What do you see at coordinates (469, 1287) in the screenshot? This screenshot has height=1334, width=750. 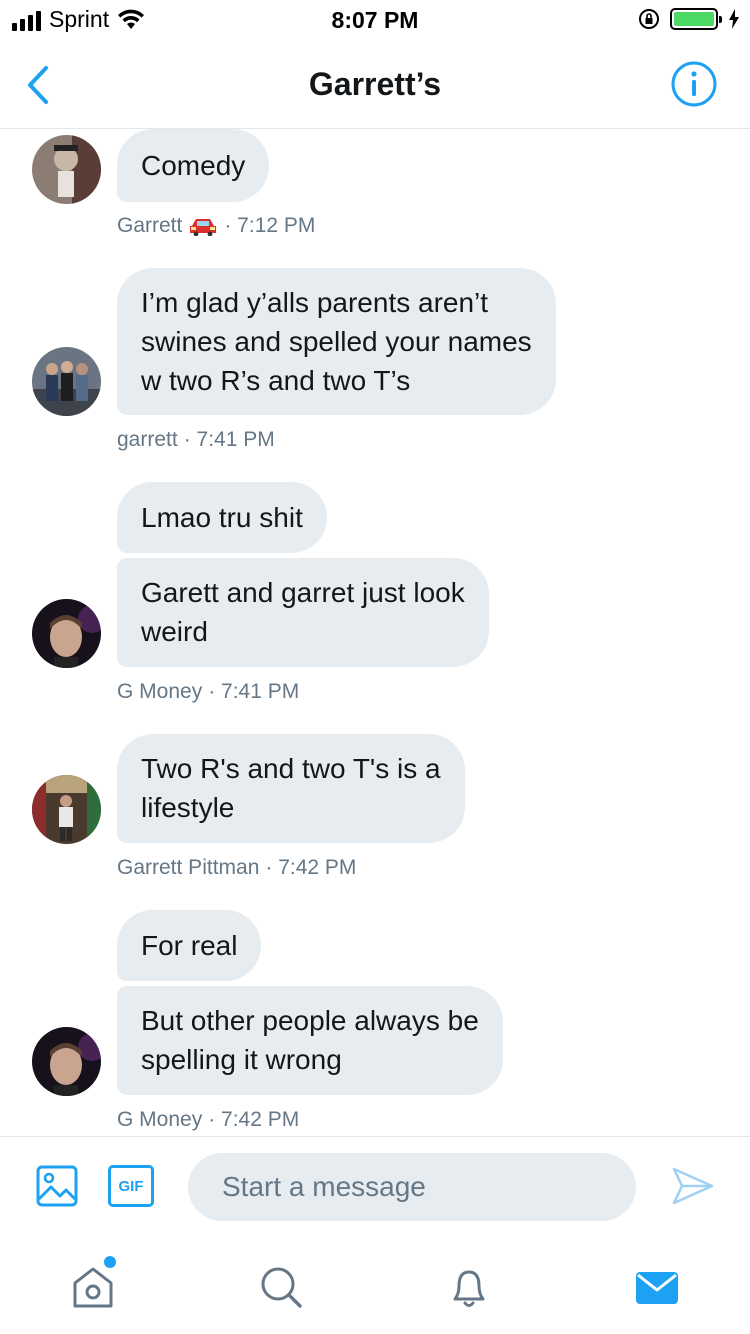 I see `bell-icon` at bounding box center [469, 1287].